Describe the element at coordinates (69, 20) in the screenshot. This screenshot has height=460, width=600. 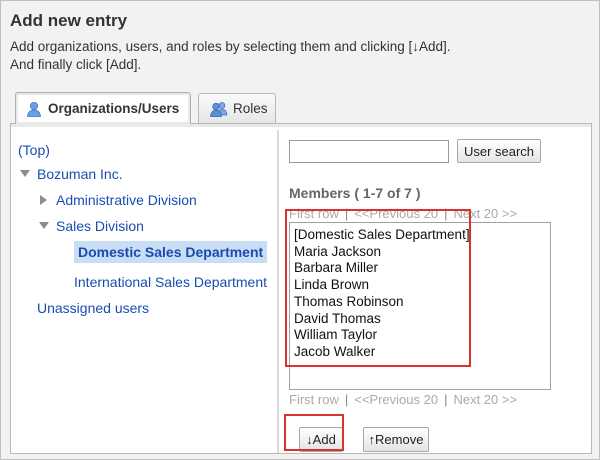
I see `dialog-title: Add new entry` at that location.